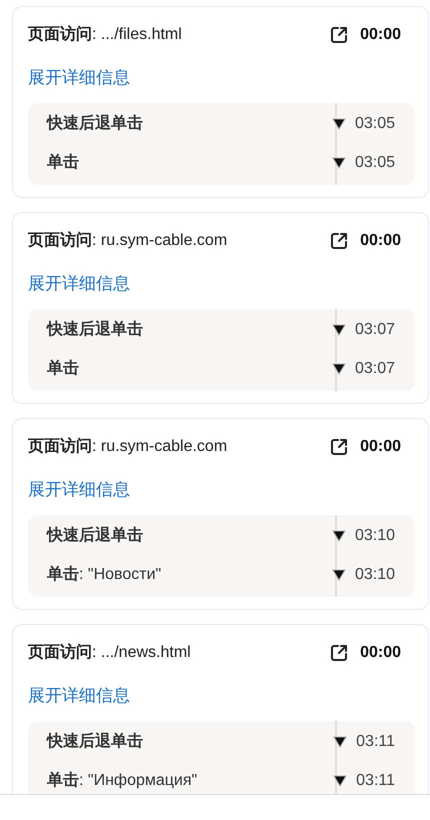  What do you see at coordinates (122, 780) in the screenshot?
I see `event-label: 单击: "Информация"` at bounding box center [122, 780].